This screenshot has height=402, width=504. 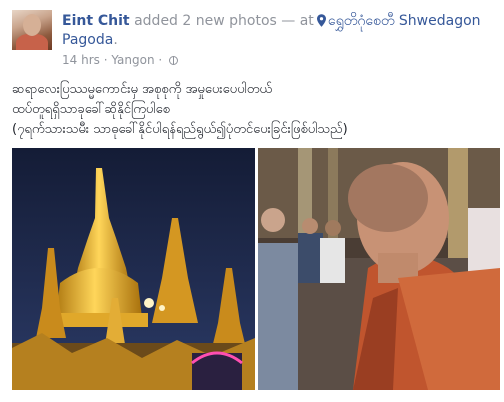 What do you see at coordinates (32, 25) in the screenshot?
I see `avatar-head` at bounding box center [32, 25].